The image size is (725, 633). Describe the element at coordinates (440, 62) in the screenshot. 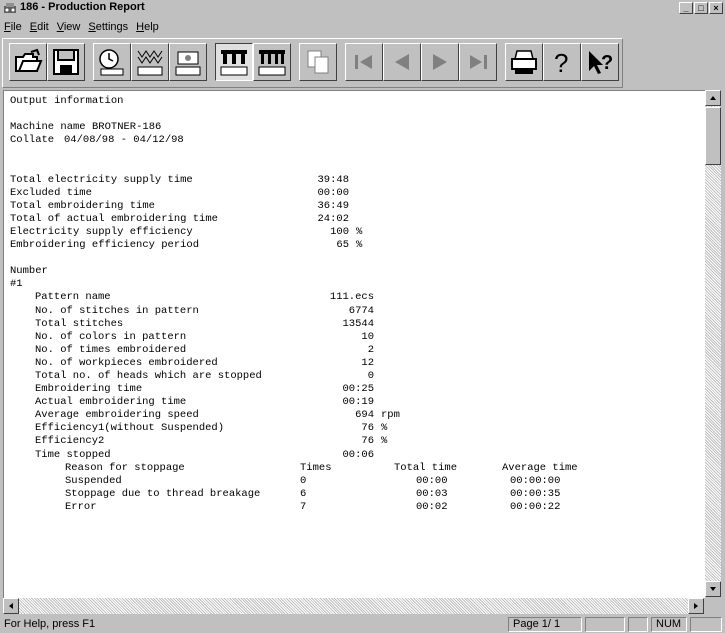

I see `next-page-button` at that location.